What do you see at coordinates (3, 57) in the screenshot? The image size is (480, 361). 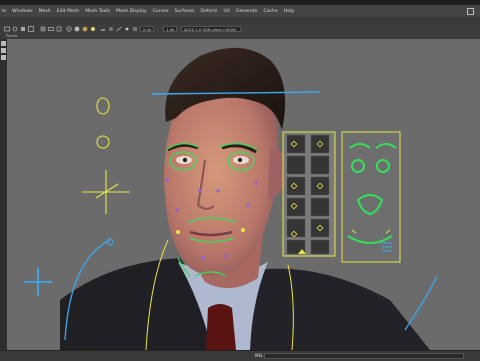 I see `paint-tool-icon` at bounding box center [3, 57].